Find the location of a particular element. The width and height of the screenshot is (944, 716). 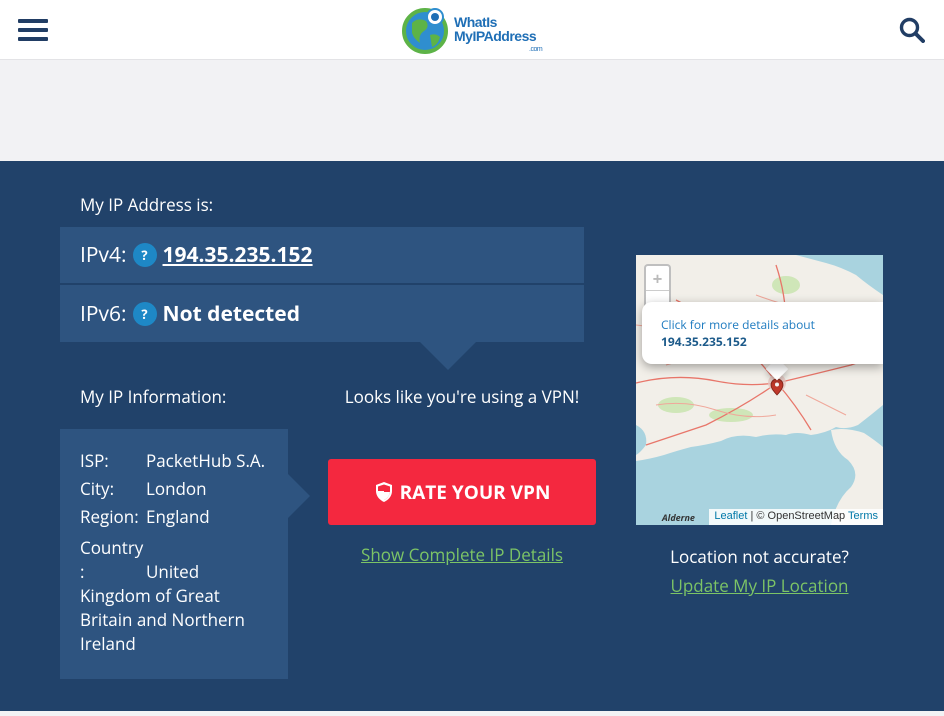

country-value-first: United is located at coordinates (173, 571).